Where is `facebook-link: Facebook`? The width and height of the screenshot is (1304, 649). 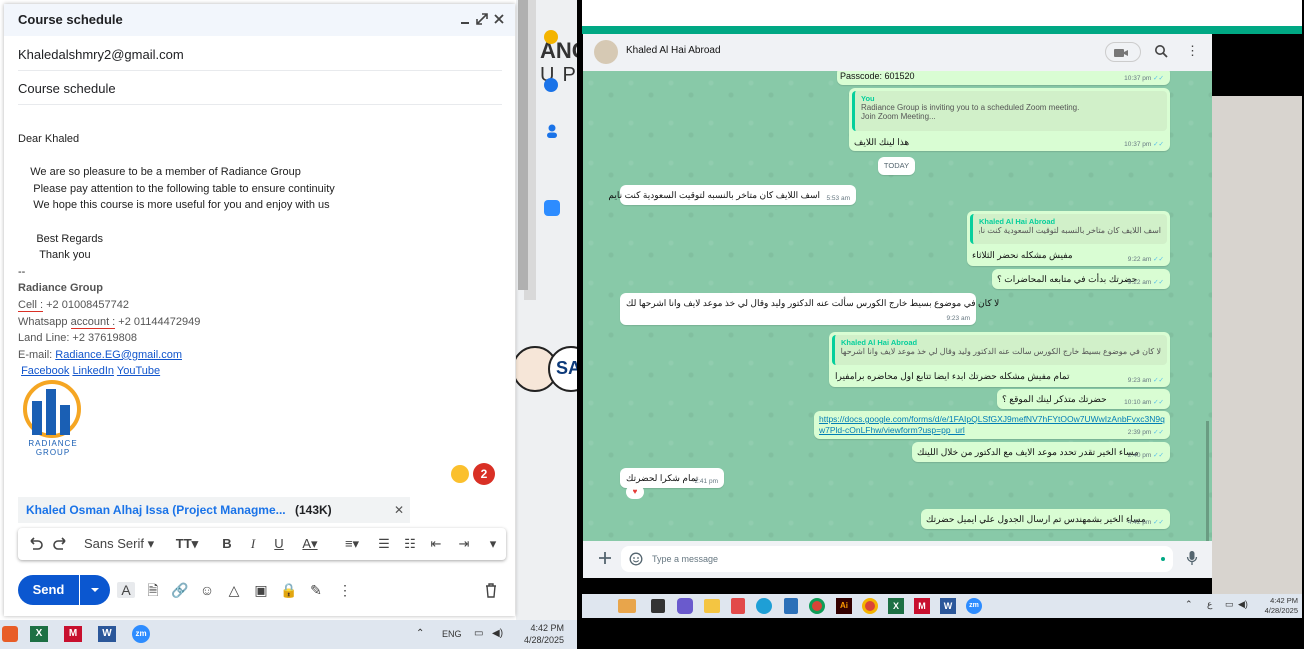
facebook-link: Facebook is located at coordinates (45, 371).